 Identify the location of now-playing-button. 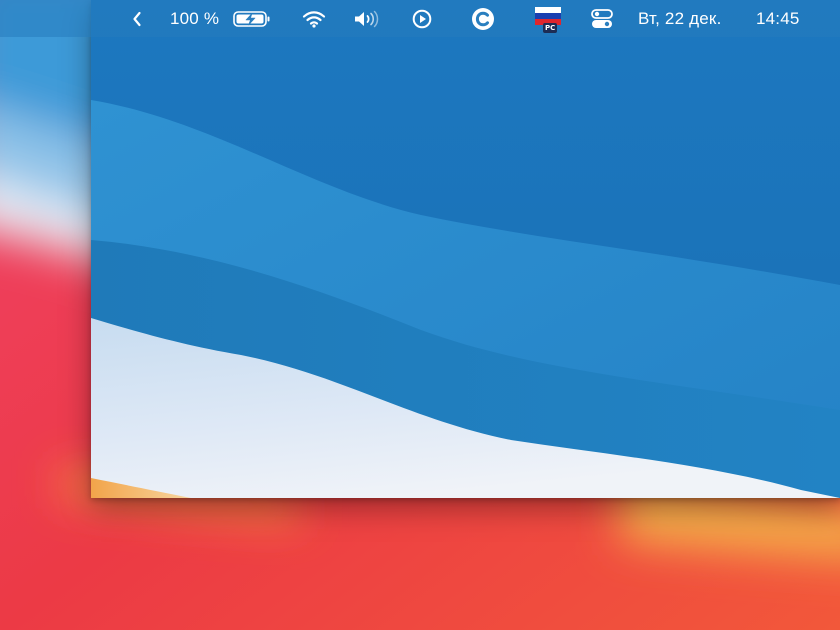
(422, 18).